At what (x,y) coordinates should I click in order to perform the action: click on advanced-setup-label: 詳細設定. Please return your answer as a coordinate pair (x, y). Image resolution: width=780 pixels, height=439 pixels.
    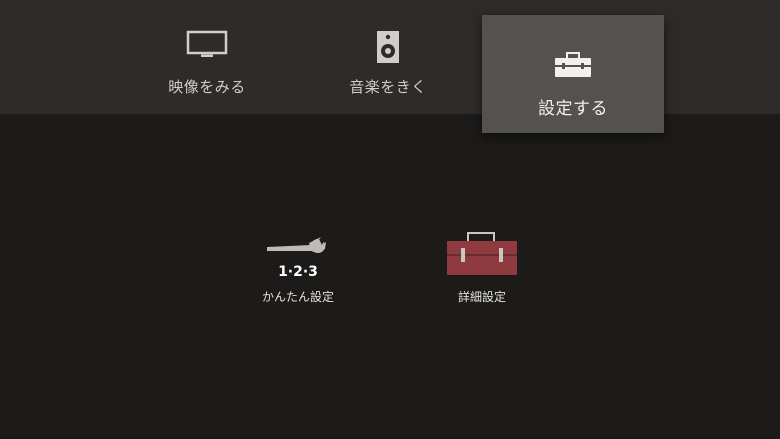
    Looking at the image, I should click on (481, 297).